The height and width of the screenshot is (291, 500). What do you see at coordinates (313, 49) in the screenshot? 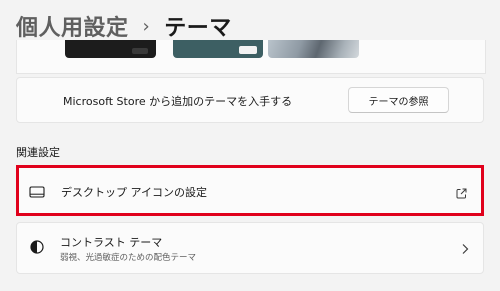
I see `theme-thumbnail-flower` at bounding box center [313, 49].